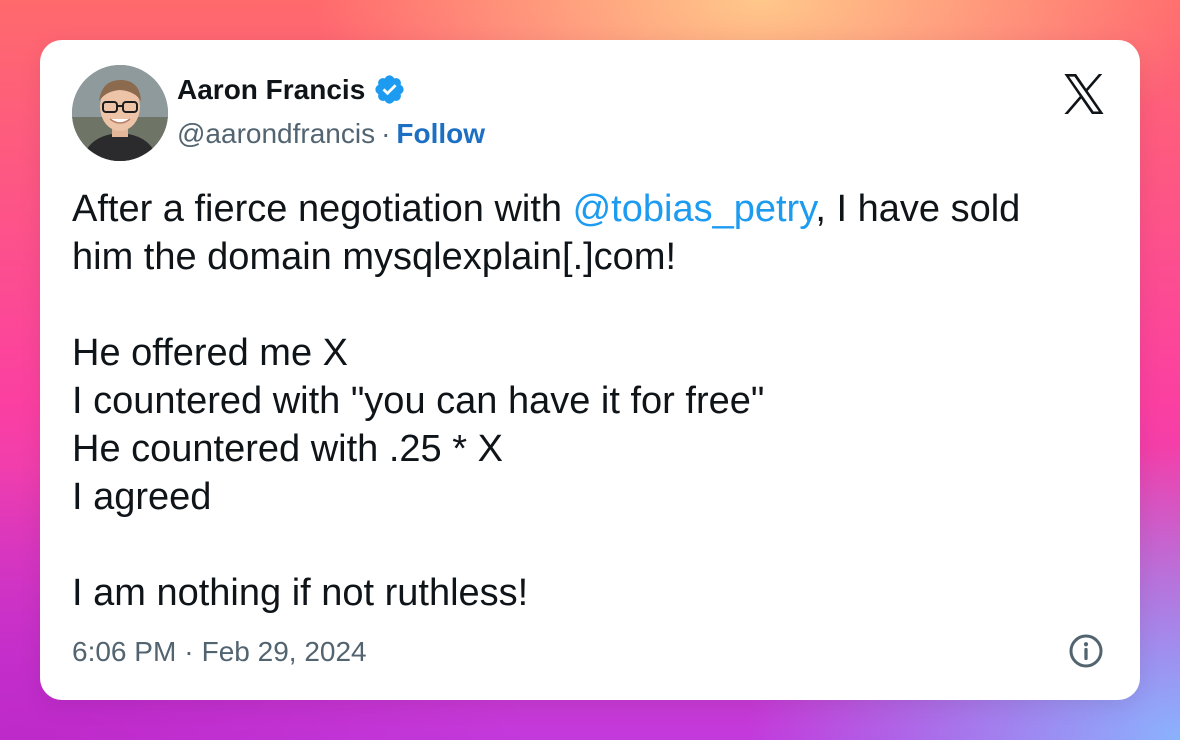  Describe the element at coordinates (694, 209) in the screenshot. I see `mention-link: @tobias_petry` at that location.